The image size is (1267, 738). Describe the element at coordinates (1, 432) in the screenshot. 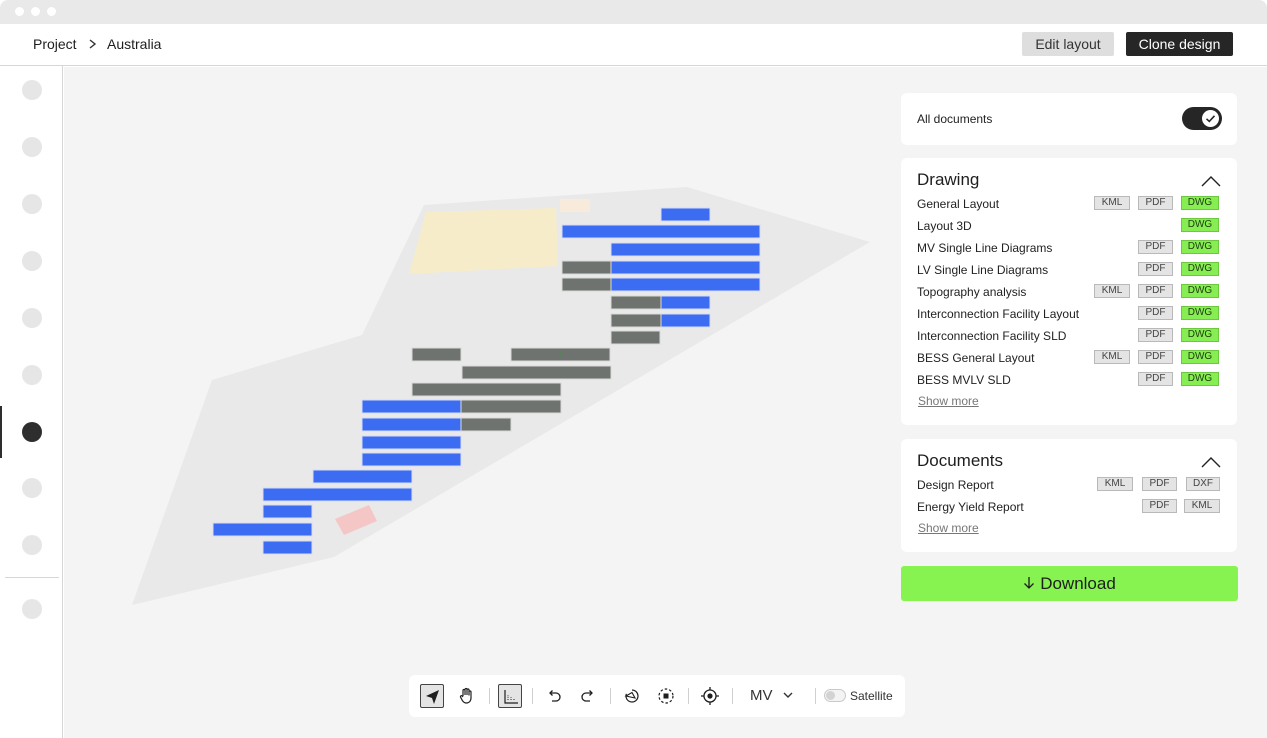

I see `sidebar-active-indicator` at that location.